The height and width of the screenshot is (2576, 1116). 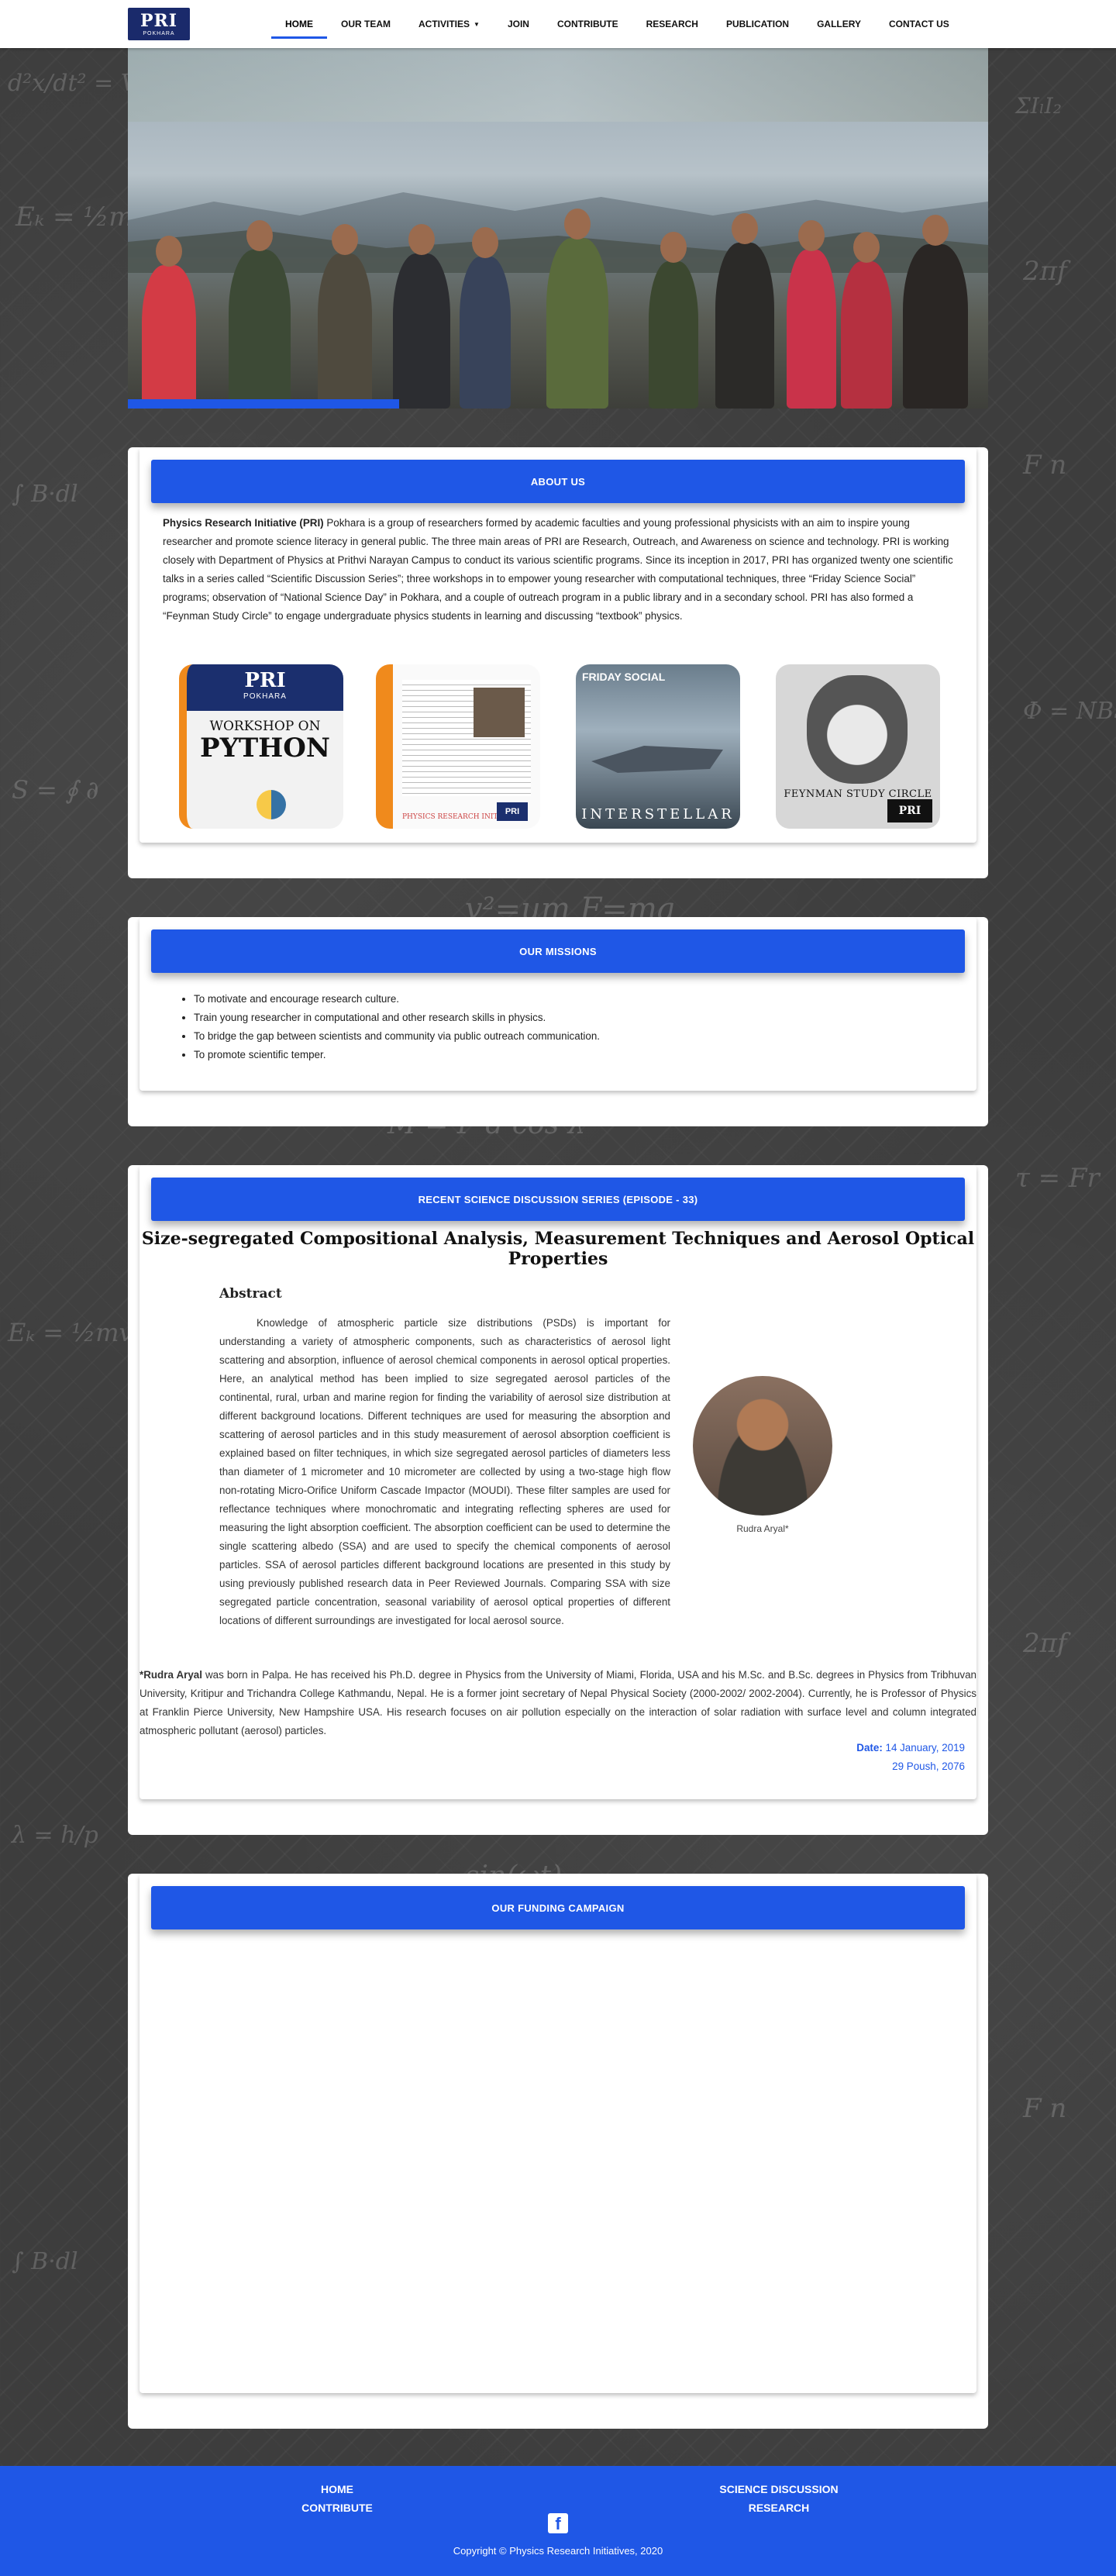 What do you see at coordinates (243, 523) in the screenshot?
I see `about-org-name: Physics Research Initiative (PRI)` at bounding box center [243, 523].